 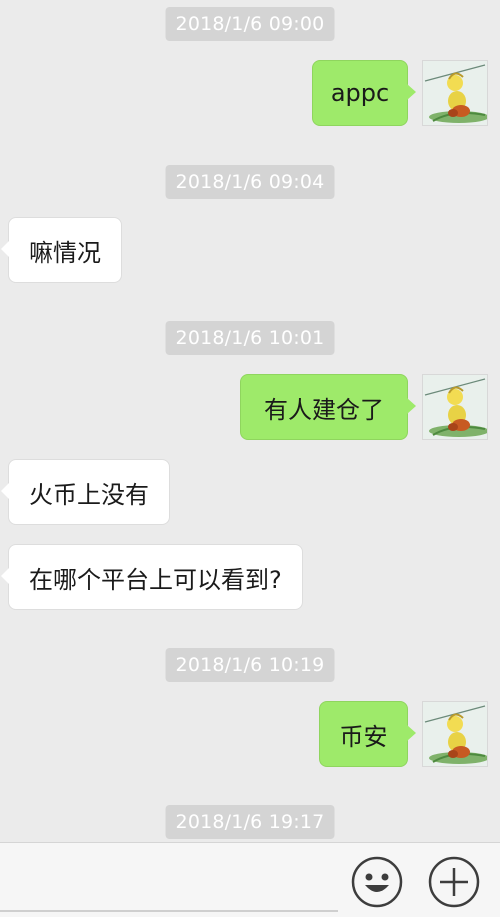 What do you see at coordinates (65, 252) in the screenshot?
I see `message-text: 嘛情况` at bounding box center [65, 252].